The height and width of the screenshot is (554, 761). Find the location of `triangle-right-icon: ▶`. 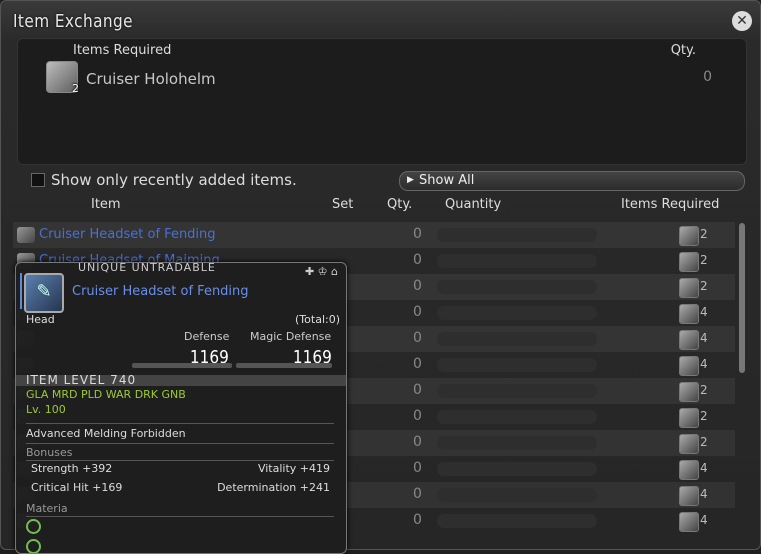

triangle-right-icon: ▶ is located at coordinates (410, 180).